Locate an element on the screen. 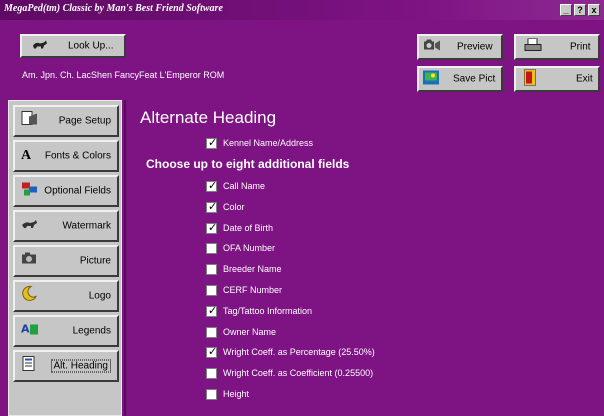 This screenshot has width=604, height=416. logo-icon is located at coordinates (29, 296).